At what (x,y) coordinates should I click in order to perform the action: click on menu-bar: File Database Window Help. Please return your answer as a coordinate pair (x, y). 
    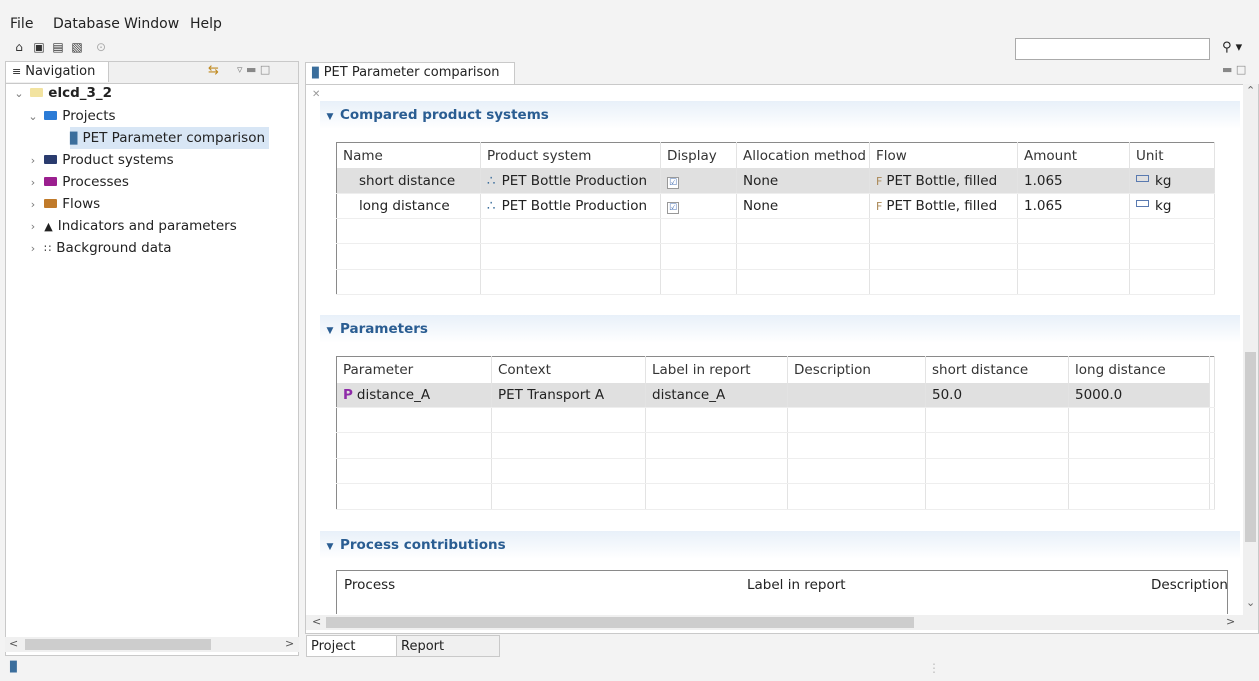
    Looking at the image, I should click on (629, 18).